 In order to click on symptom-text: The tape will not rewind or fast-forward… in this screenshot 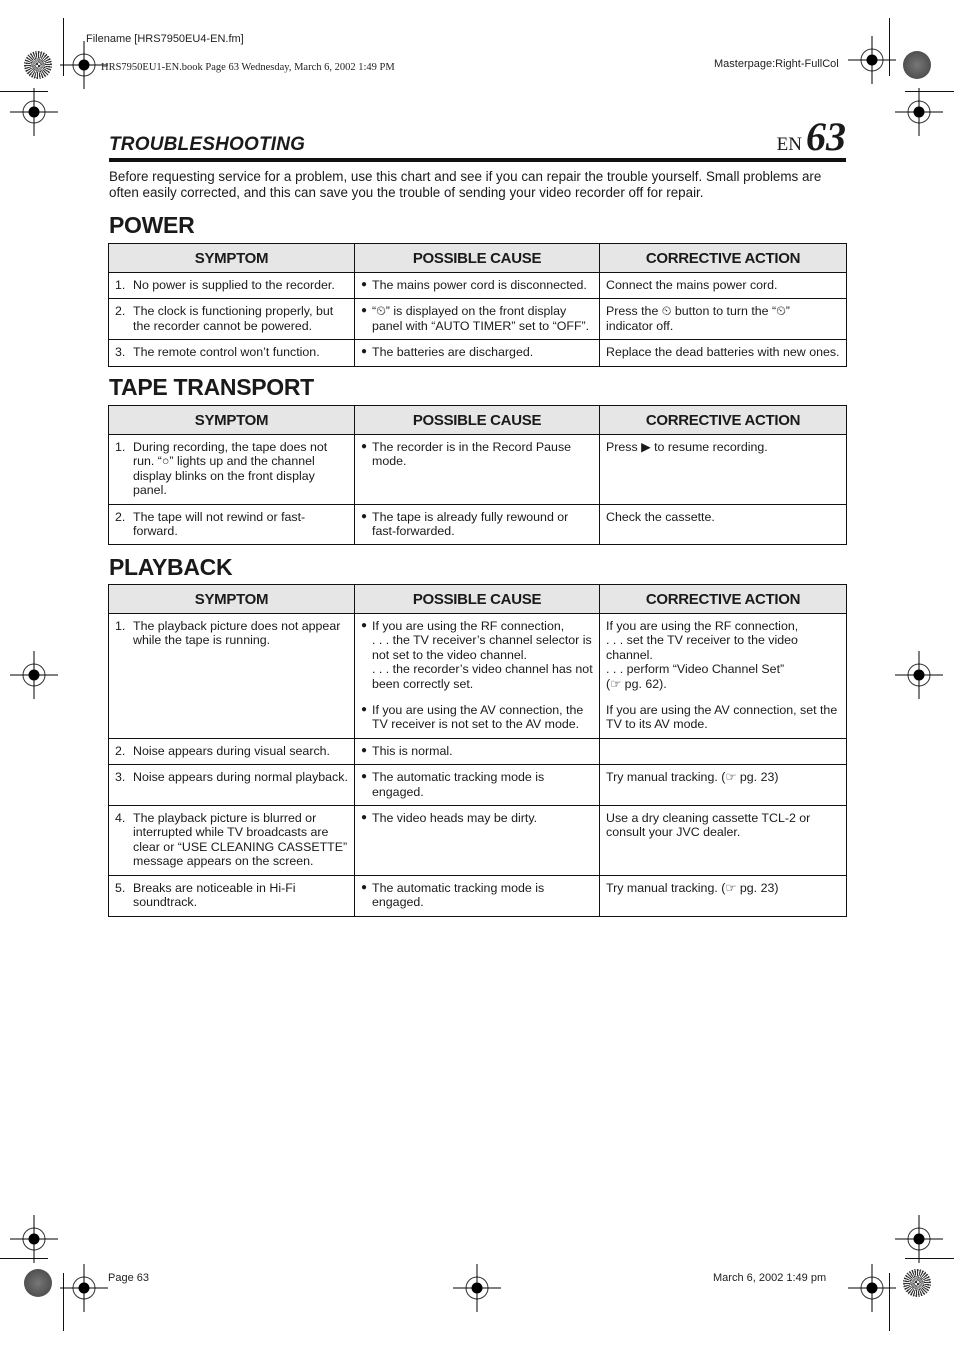, I will do `click(219, 524)`.